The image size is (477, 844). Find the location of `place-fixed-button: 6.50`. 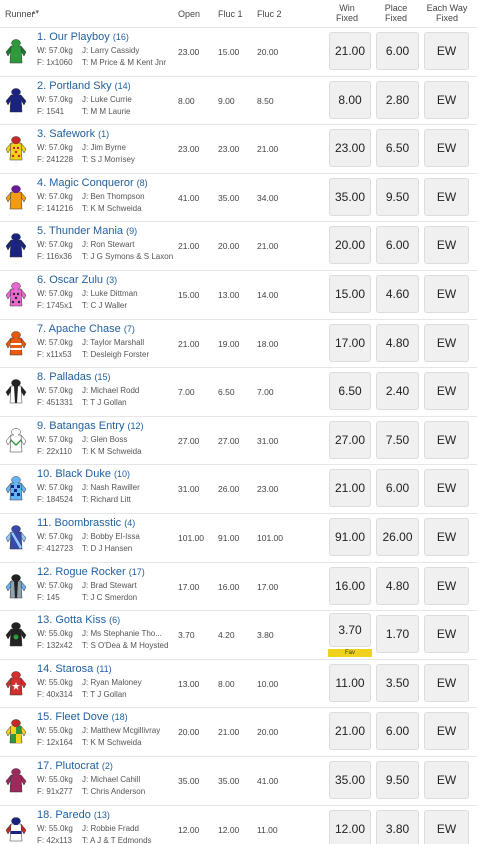

place-fixed-button: 6.50 is located at coordinates (397, 148).